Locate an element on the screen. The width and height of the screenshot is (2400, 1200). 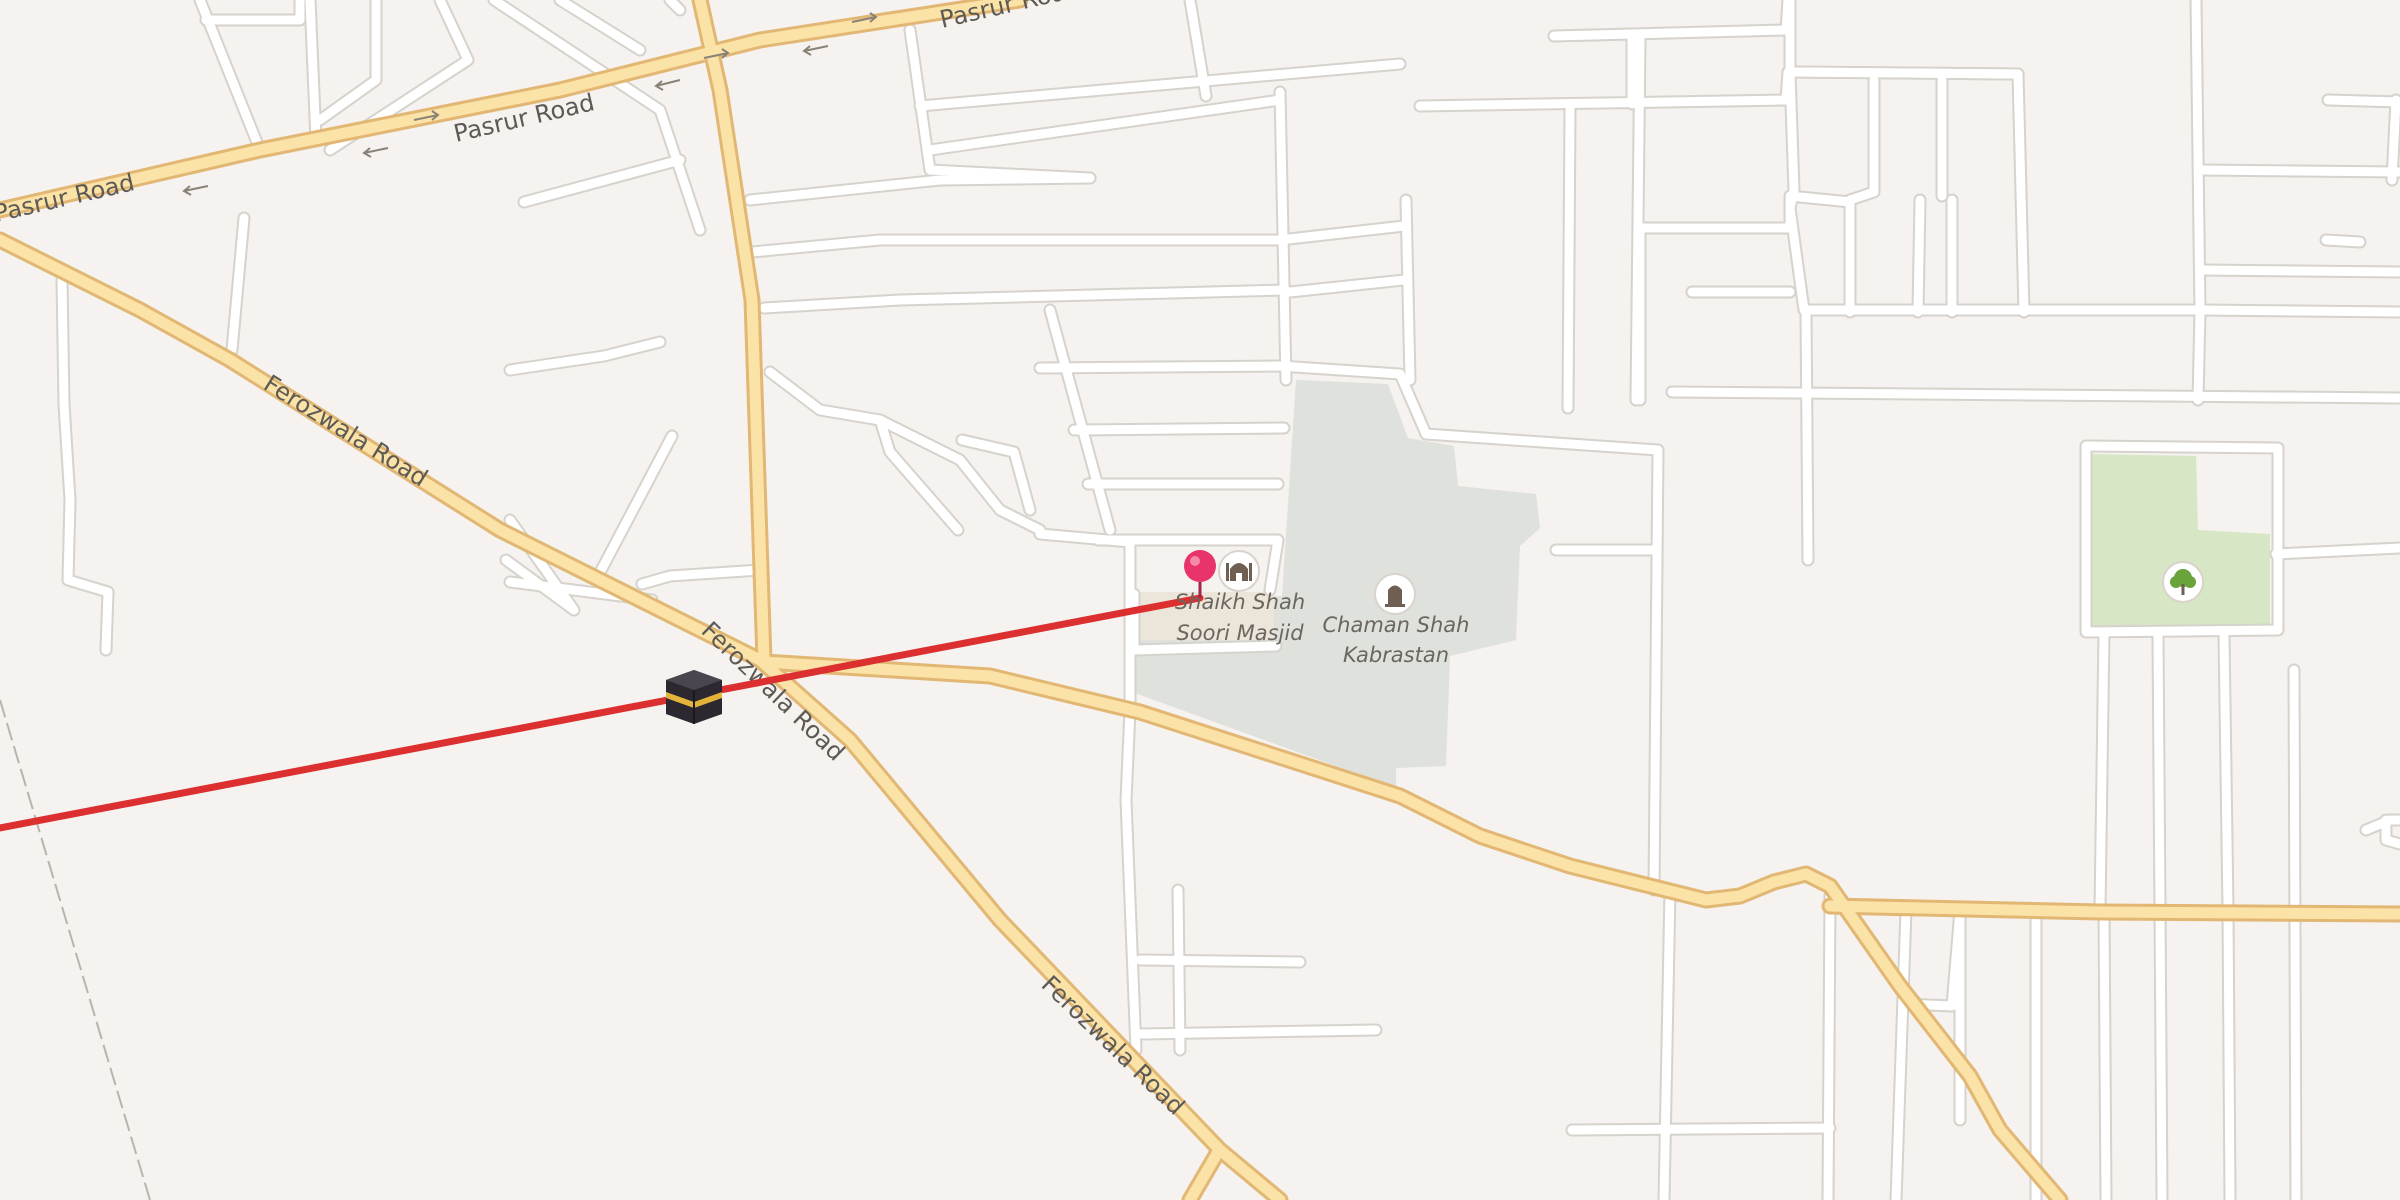
poi-label-mosque: Soori Masjid is located at coordinates (1240, 633).